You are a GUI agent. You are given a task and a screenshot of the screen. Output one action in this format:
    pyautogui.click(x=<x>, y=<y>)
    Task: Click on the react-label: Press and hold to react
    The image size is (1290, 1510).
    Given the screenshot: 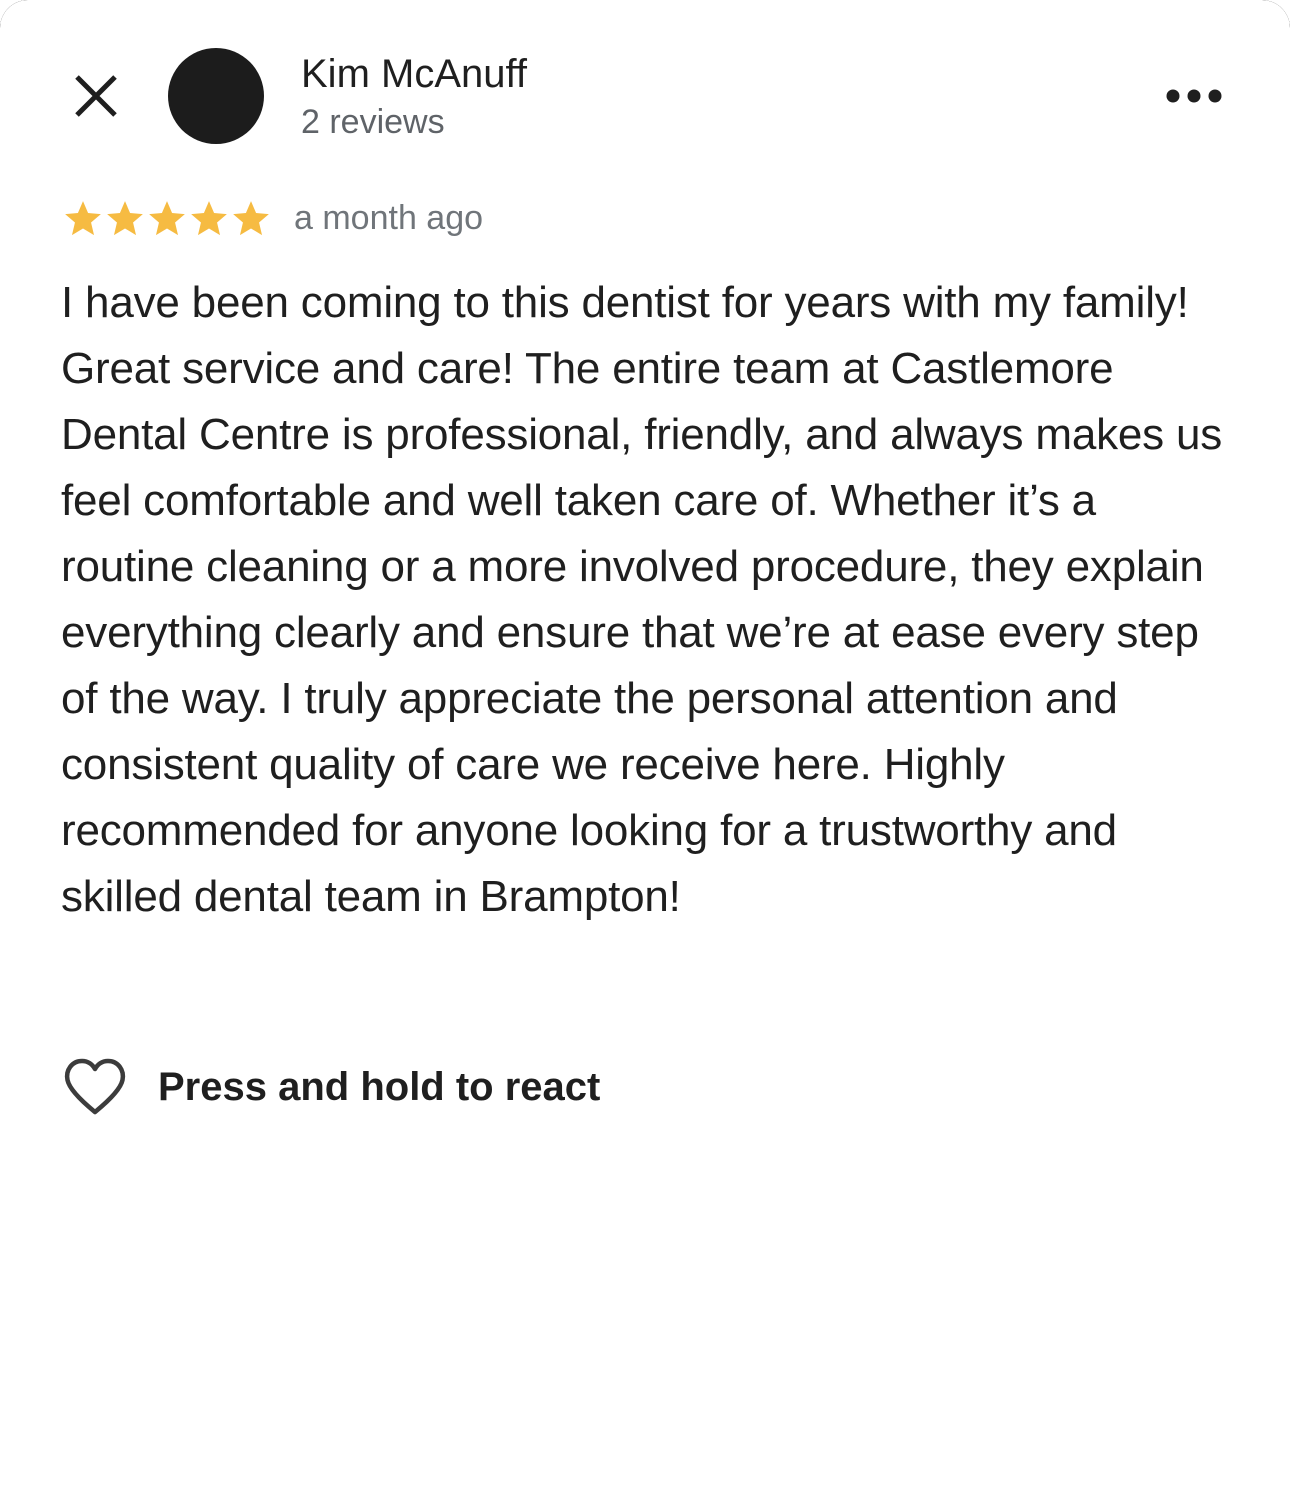 What is the action you would take?
    pyautogui.click(x=379, y=1087)
    